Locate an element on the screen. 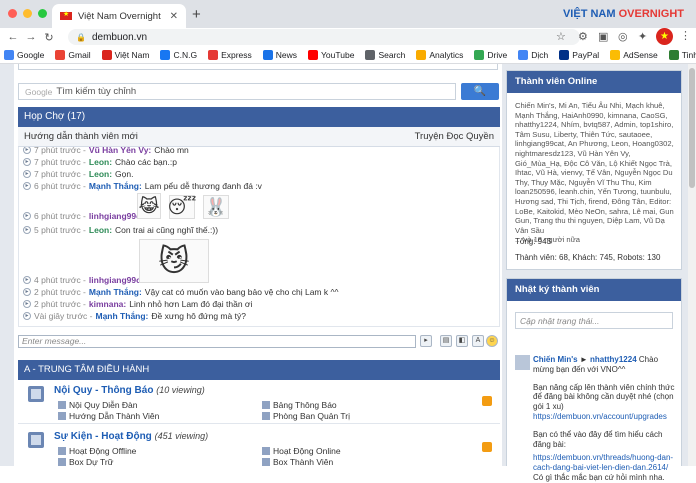 The image size is (696, 483). bookmark-item: Analytics is located at coordinates (439, 54).